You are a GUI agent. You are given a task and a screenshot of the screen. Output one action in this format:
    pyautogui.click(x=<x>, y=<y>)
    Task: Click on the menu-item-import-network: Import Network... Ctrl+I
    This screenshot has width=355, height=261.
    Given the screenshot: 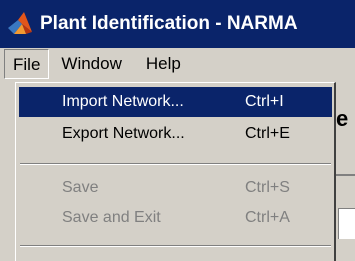 What is the action you would take?
    pyautogui.click(x=175, y=102)
    